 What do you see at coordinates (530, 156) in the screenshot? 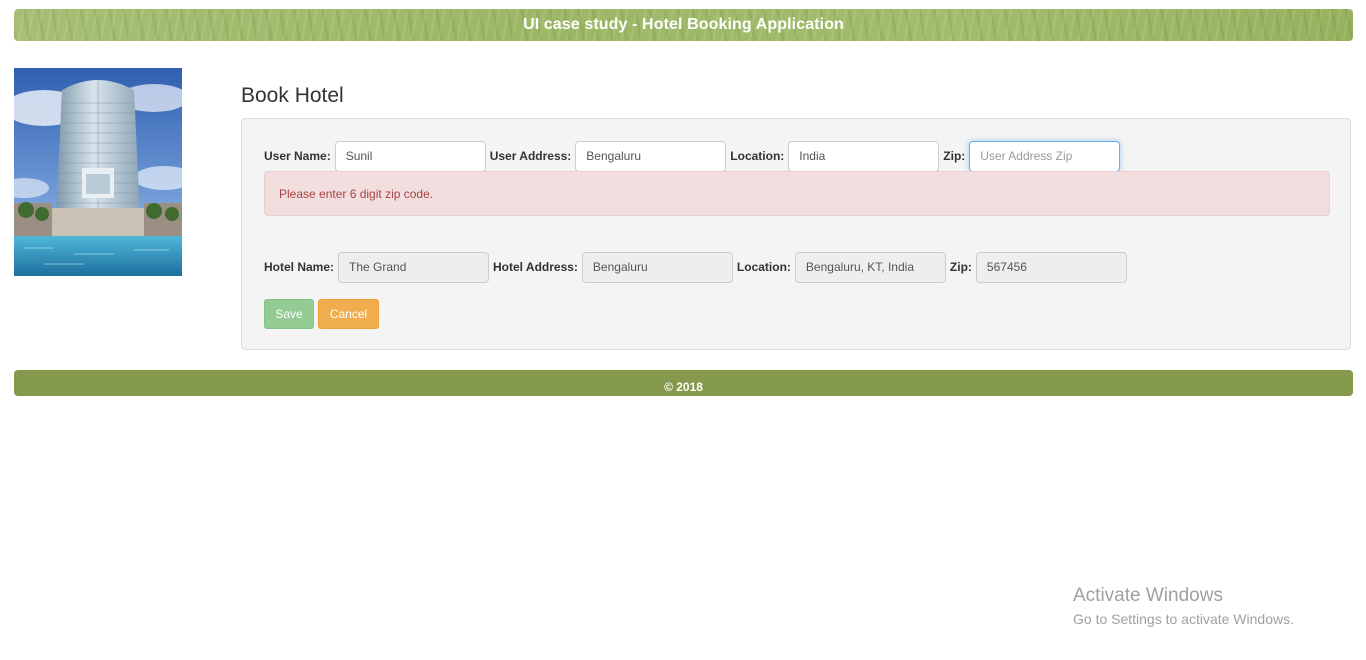
I see `user-address-label: User Address:` at bounding box center [530, 156].